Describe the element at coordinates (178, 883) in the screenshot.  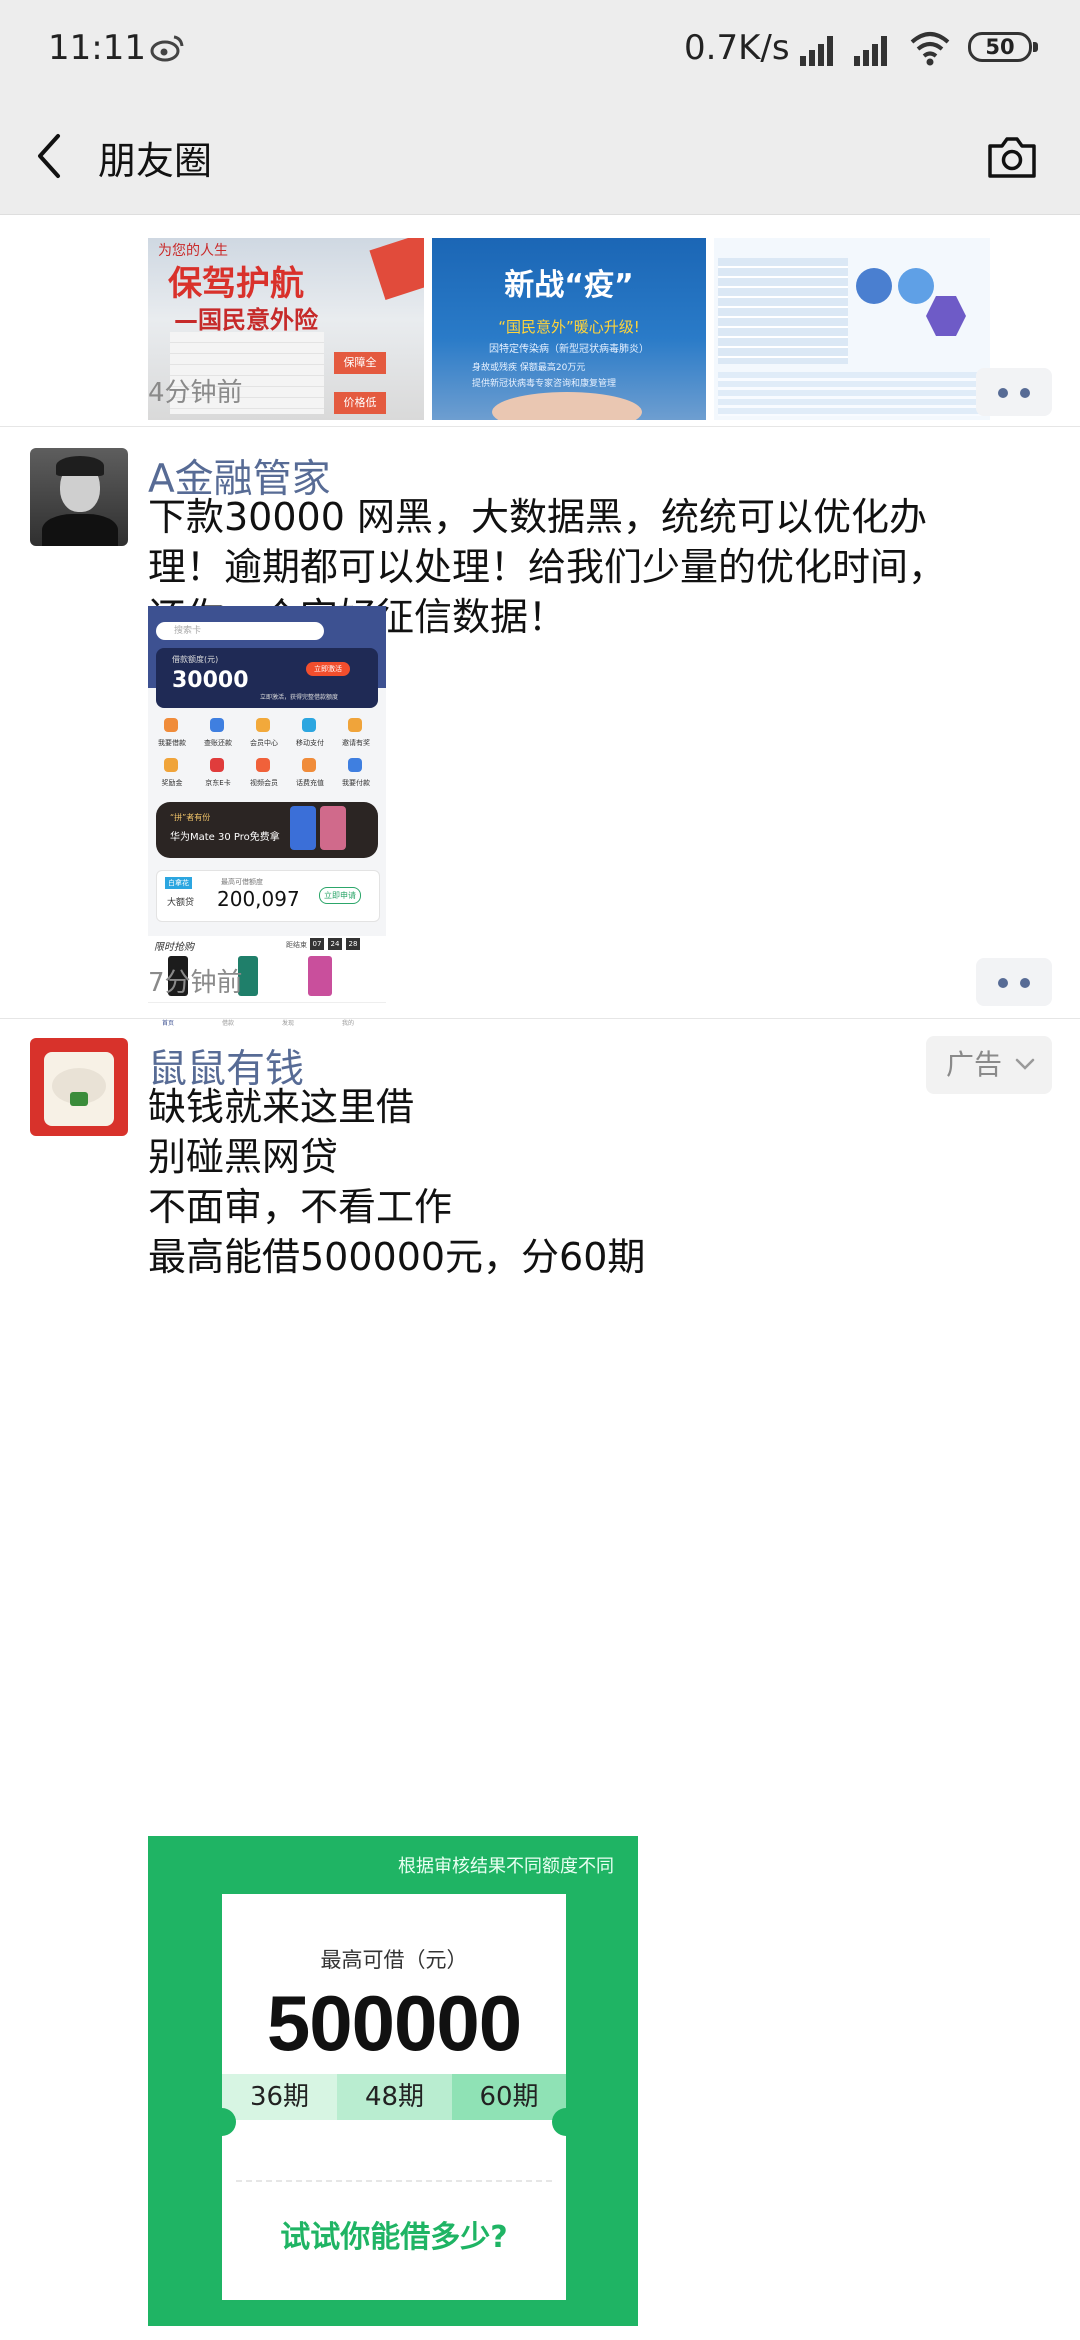
I see `ph-credit-tag: 白拿花` at that location.